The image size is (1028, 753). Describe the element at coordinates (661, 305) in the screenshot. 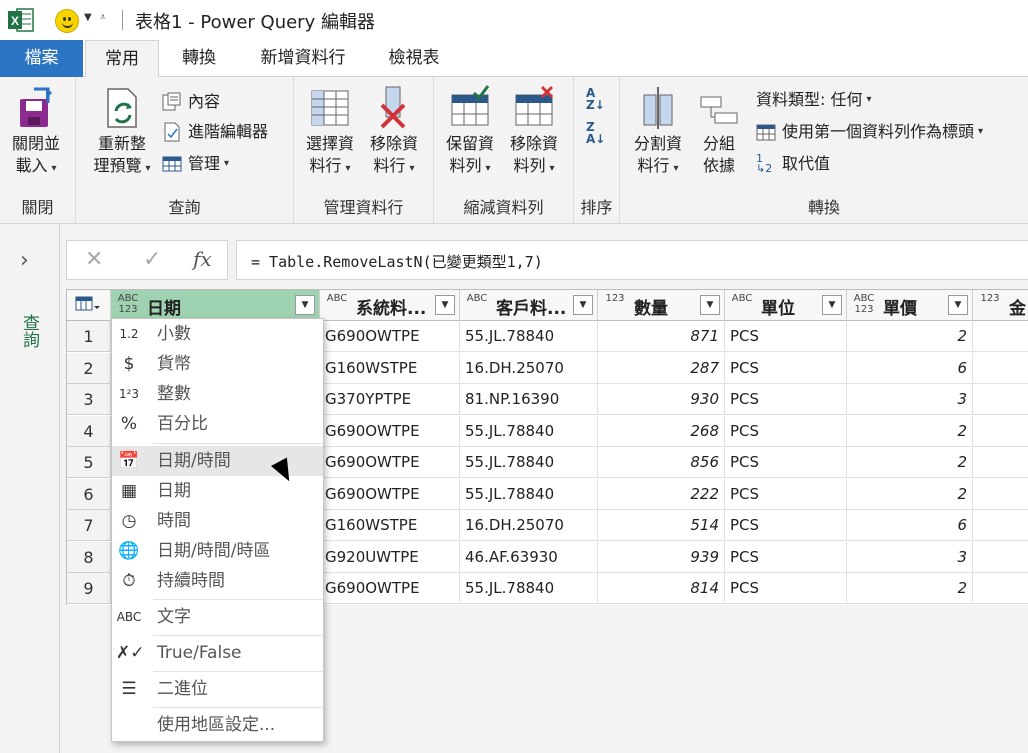

I see `column-header: 123 數量 ▼` at that location.